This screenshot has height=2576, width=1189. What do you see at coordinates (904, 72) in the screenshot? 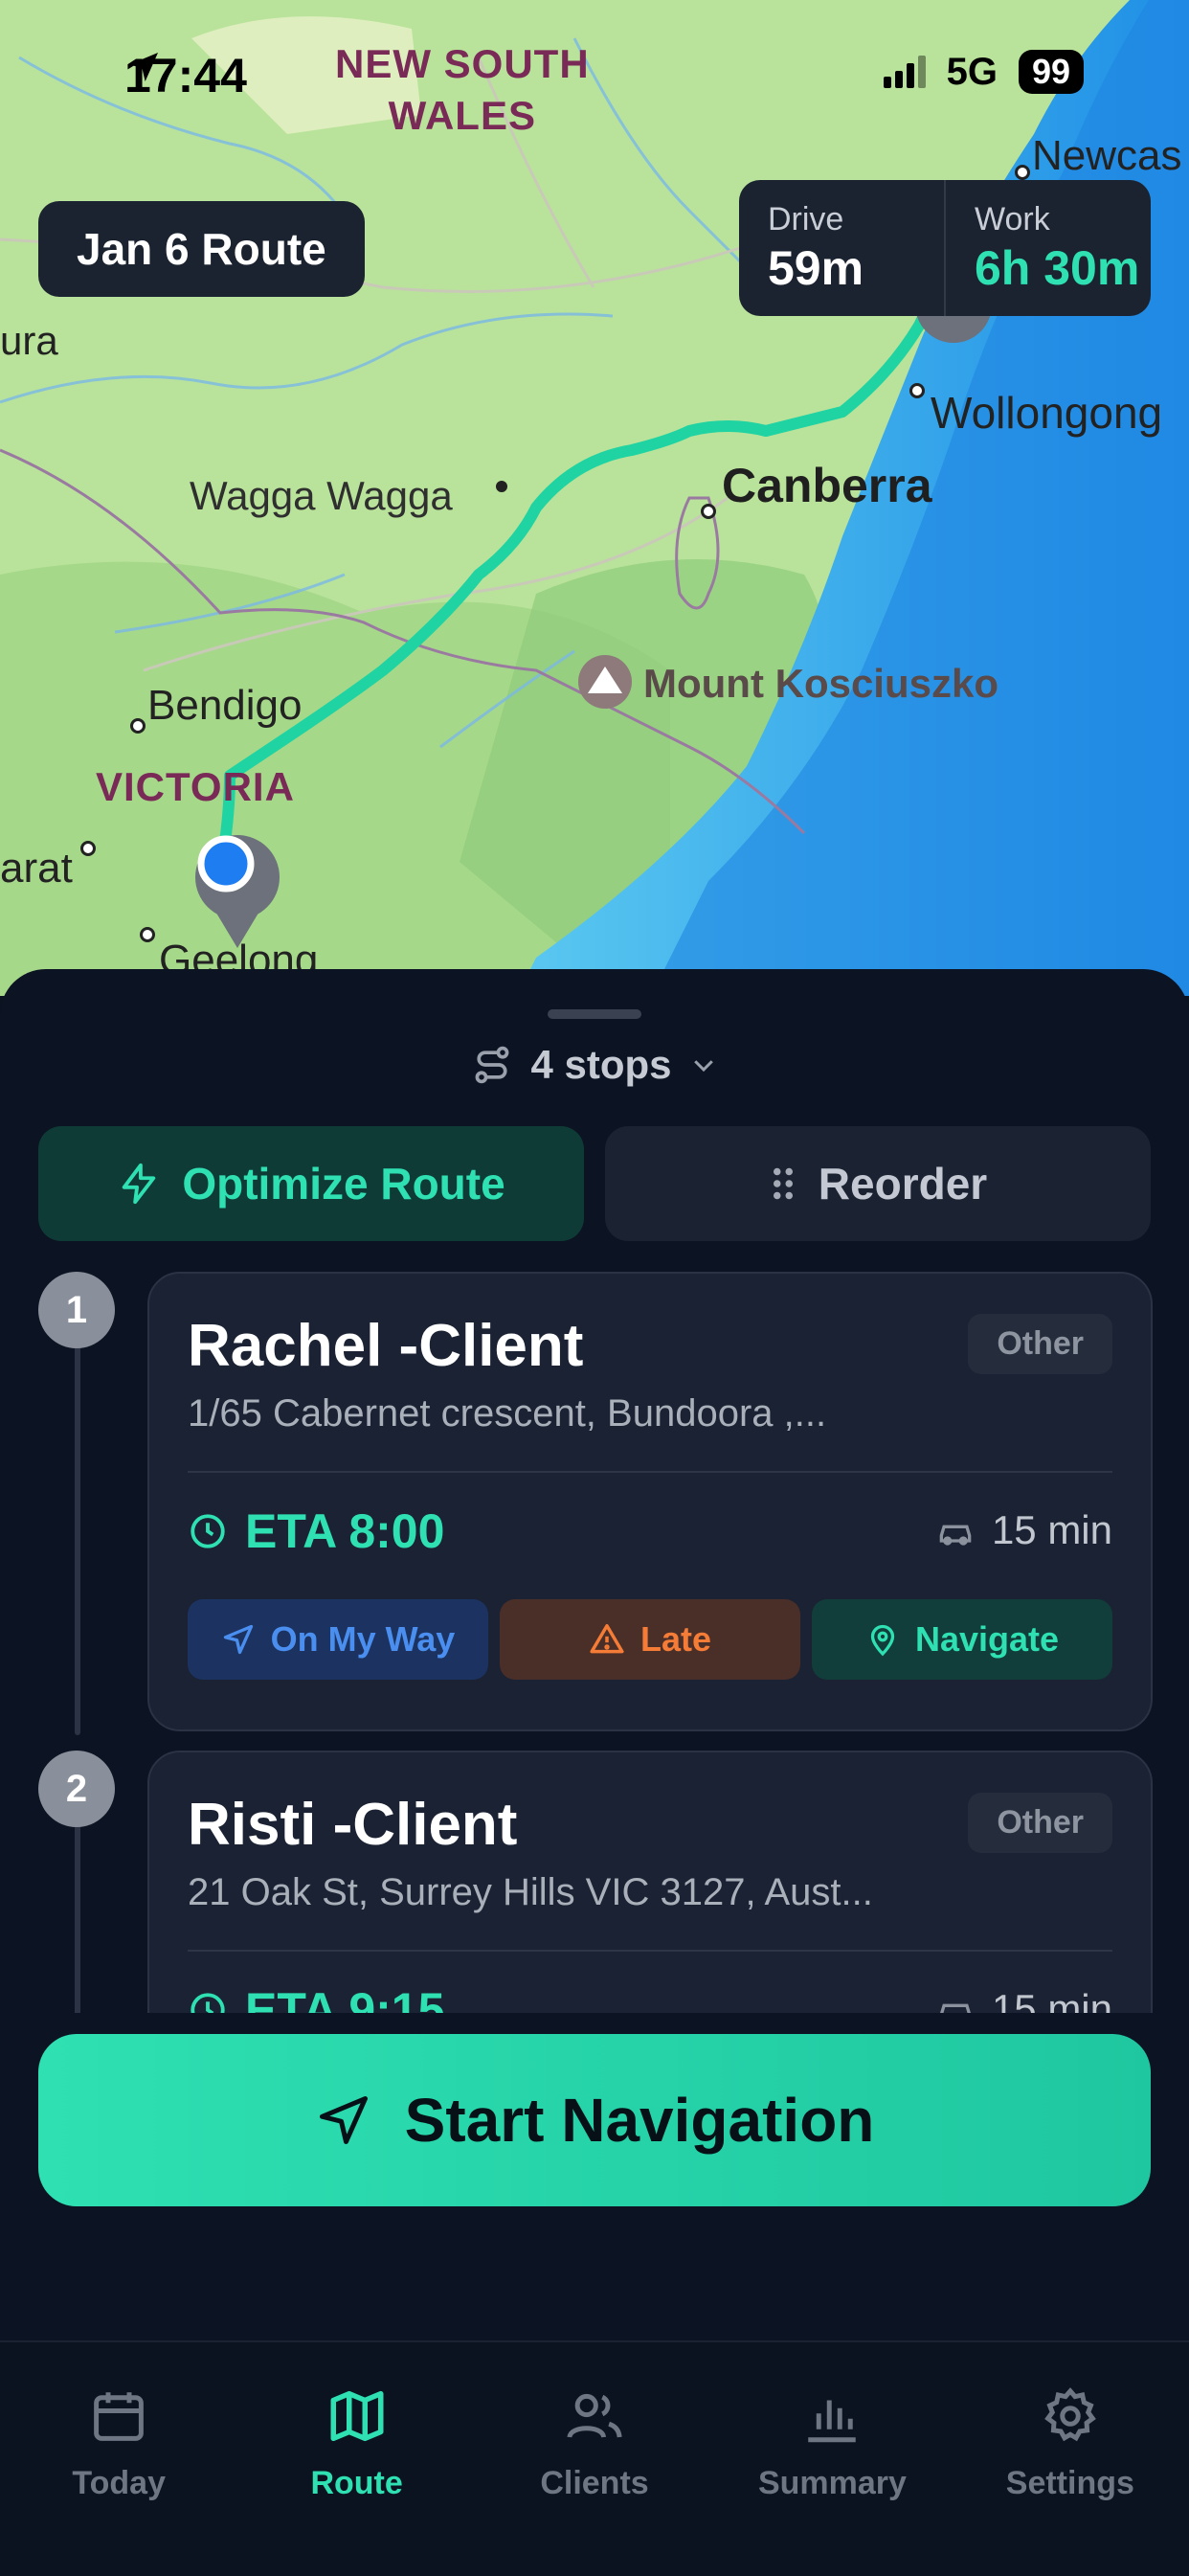
I see `signal-icon` at bounding box center [904, 72].